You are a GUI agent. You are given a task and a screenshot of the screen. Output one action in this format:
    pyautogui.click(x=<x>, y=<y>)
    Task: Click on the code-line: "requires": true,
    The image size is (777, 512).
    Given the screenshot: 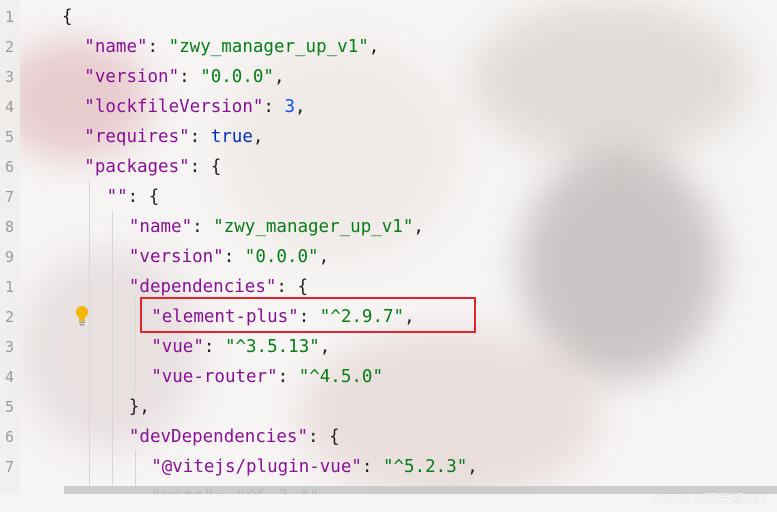 What is the action you would take?
    pyautogui.click(x=173, y=137)
    